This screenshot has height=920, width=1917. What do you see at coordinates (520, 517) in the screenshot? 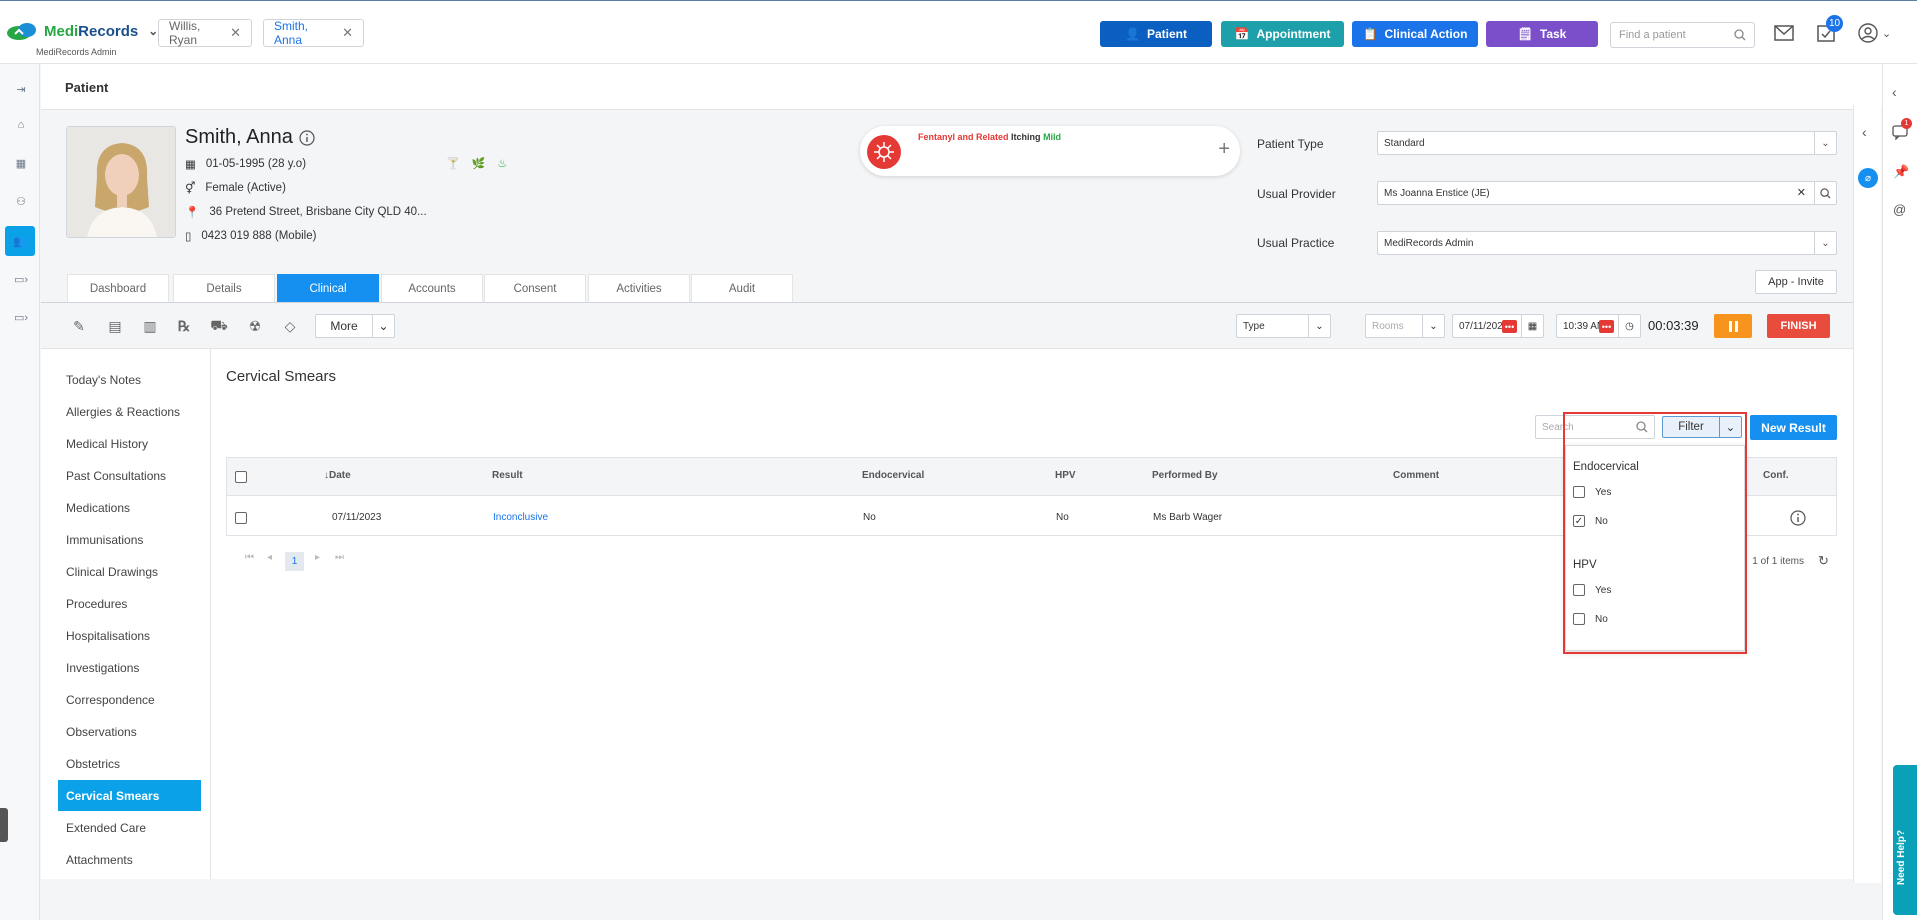
I see `cell-result-link: Inconclusive` at bounding box center [520, 517].